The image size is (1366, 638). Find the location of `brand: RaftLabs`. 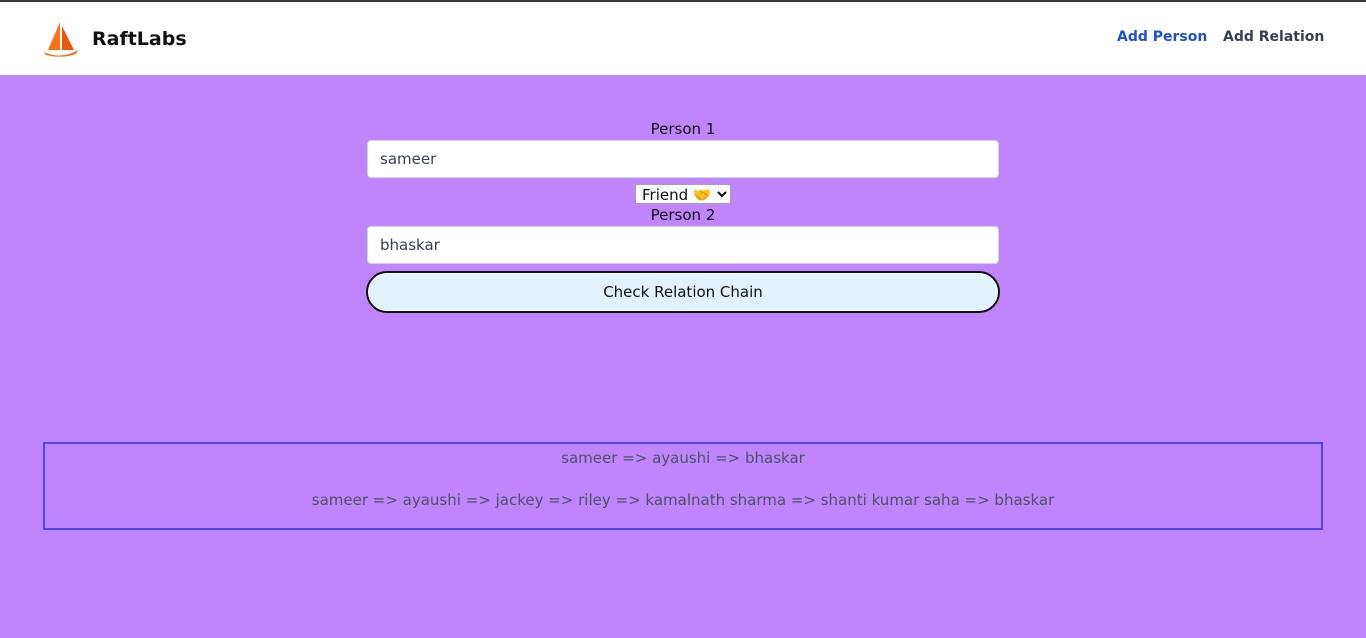

brand: RaftLabs is located at coordinates (114, 39).